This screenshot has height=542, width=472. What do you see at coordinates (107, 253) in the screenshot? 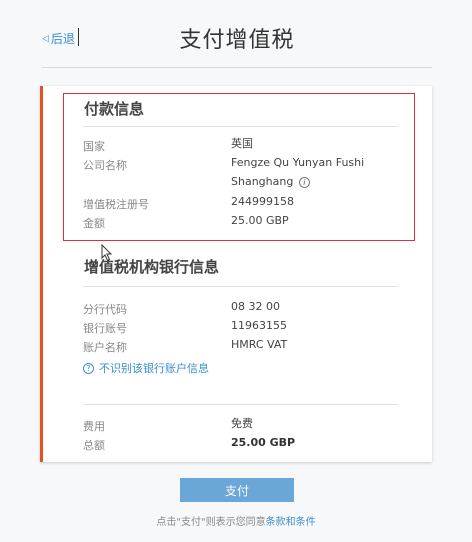
I see `mouse-pointer-icon` at bounding box center [107, 253].